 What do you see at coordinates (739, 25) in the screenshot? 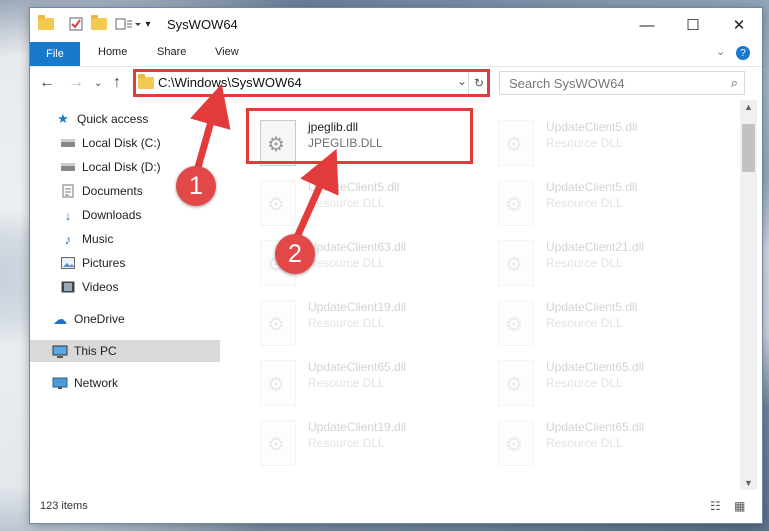
I see `close-button: ✕` at bounding box center [739, 25].